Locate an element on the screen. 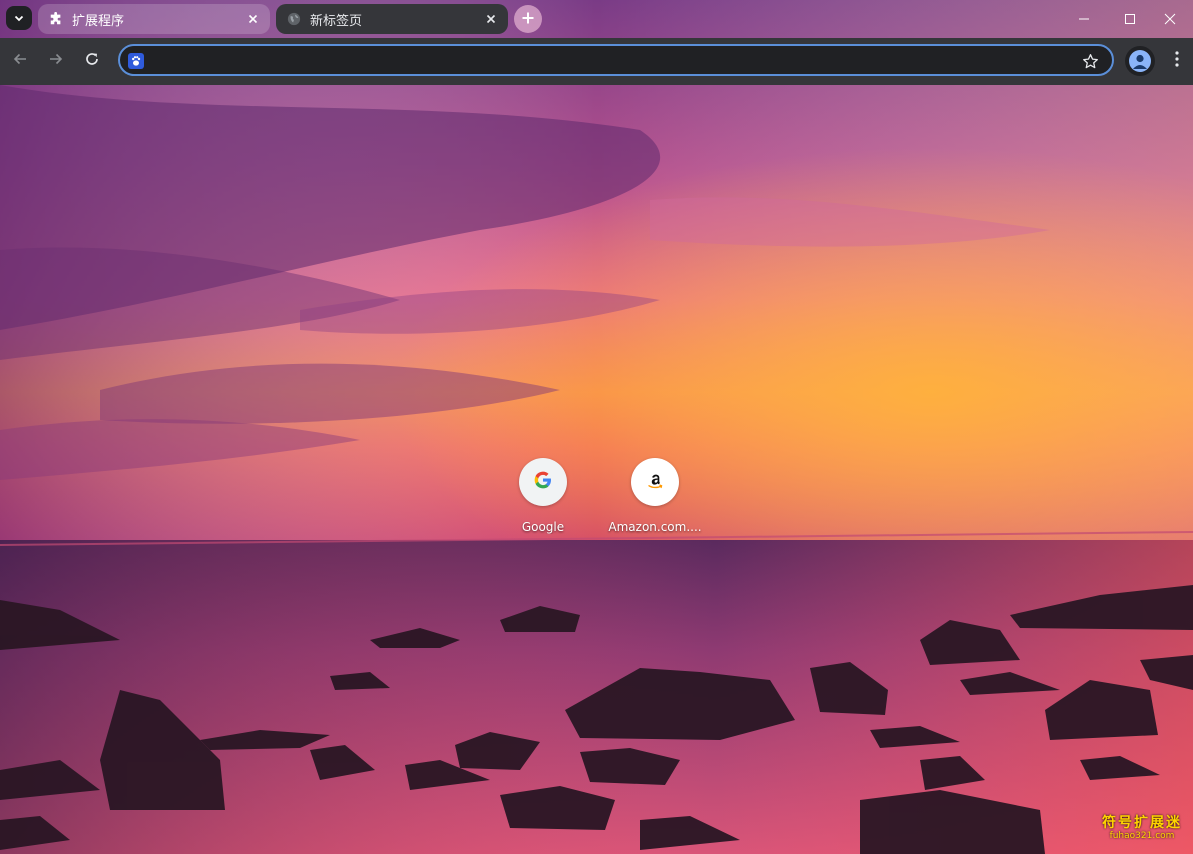 The image size is (1193, 854). reload-button is located at coordinates (92, 61).